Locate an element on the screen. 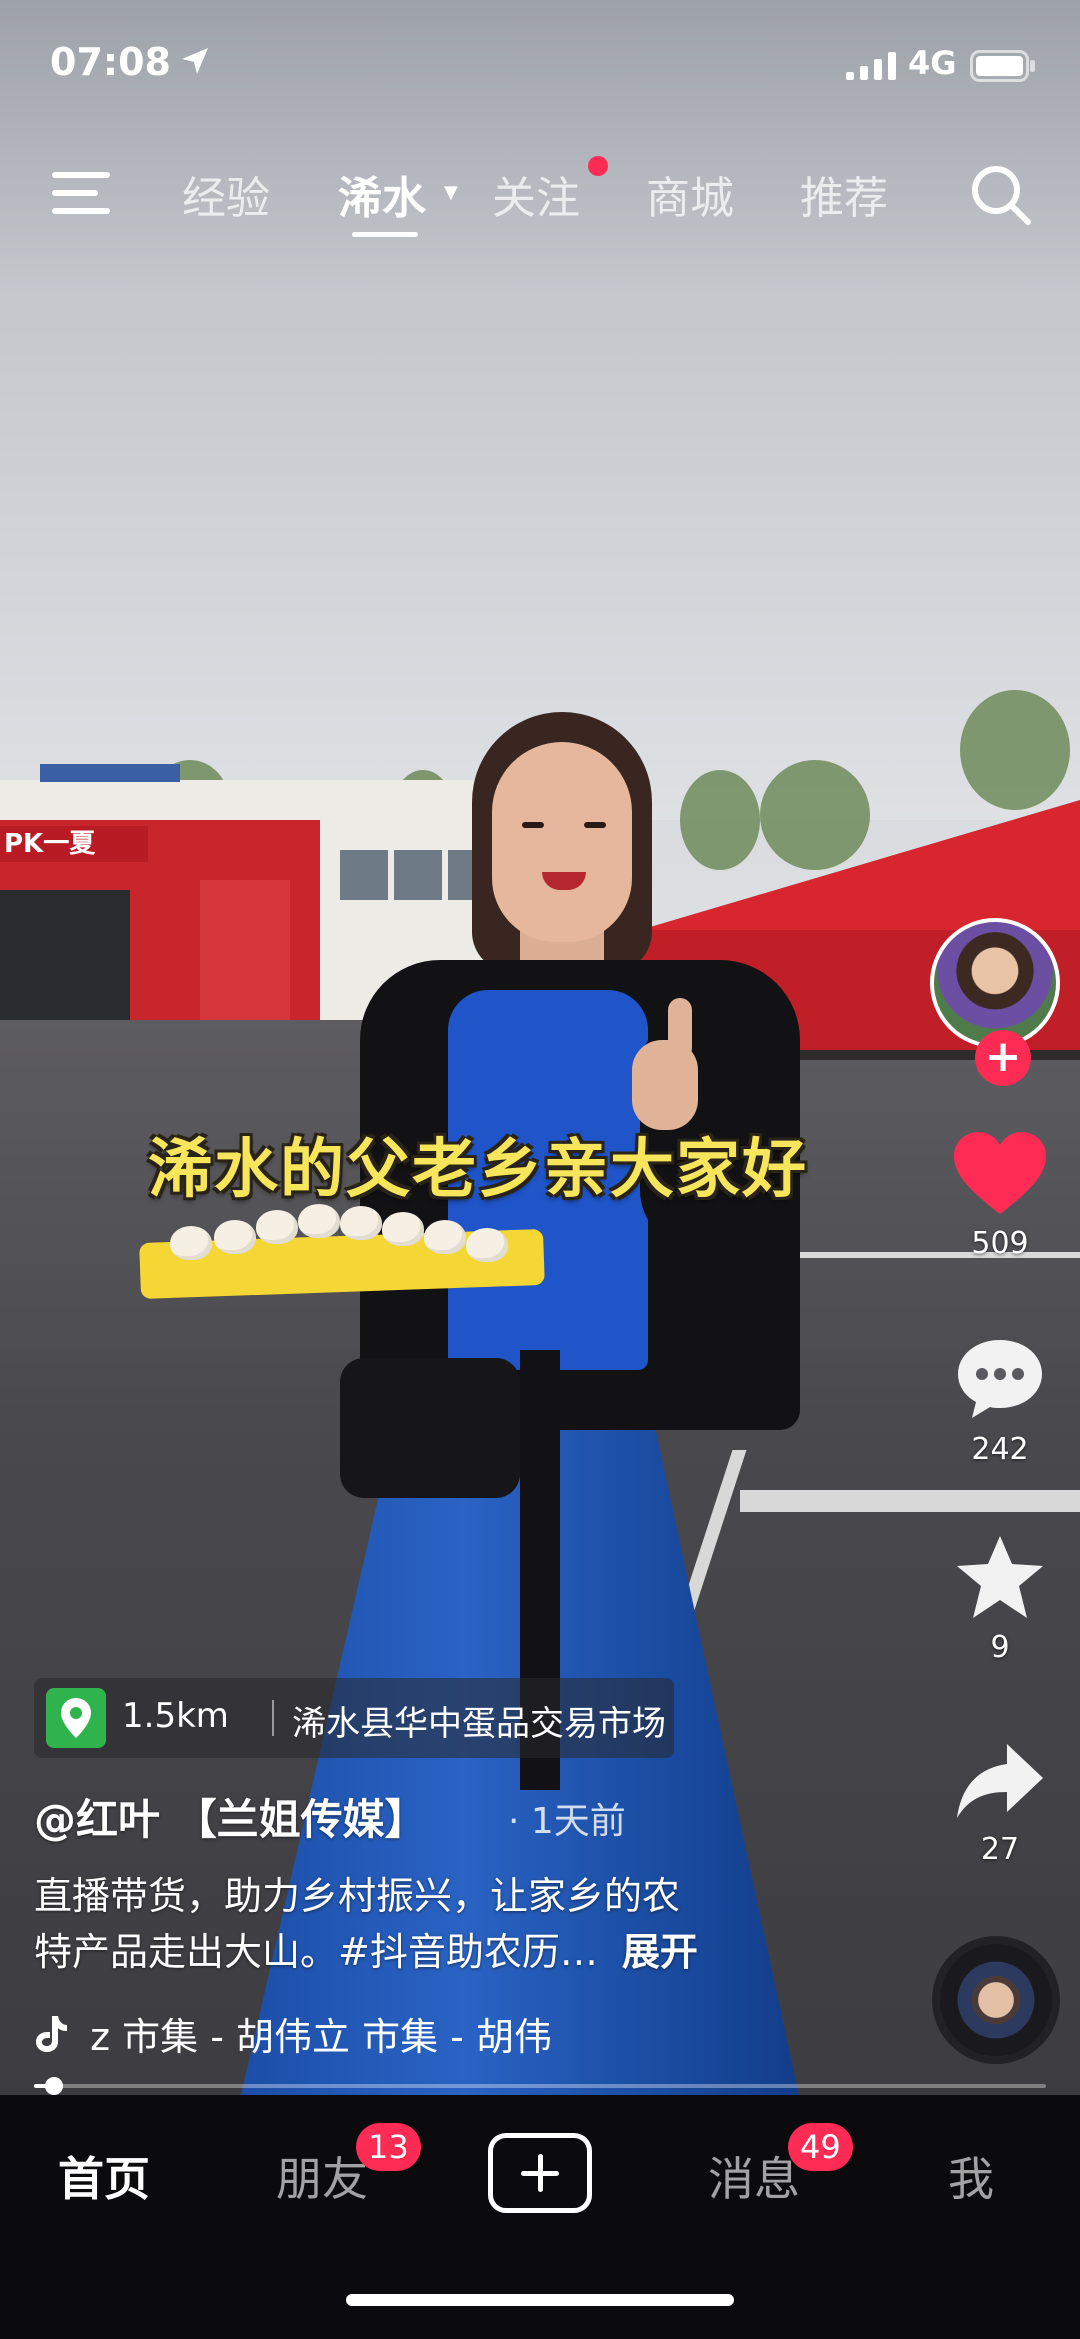 This screenshot has height=2339, width=1080. home-indicator is located at coordinates (540, 2300).